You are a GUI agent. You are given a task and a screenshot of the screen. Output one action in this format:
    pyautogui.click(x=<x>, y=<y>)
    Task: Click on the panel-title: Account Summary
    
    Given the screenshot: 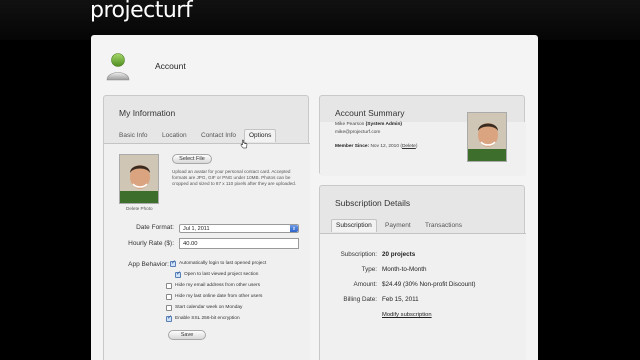 What is the action you would take?
    pyautogui.click(x=370, y=113)
    